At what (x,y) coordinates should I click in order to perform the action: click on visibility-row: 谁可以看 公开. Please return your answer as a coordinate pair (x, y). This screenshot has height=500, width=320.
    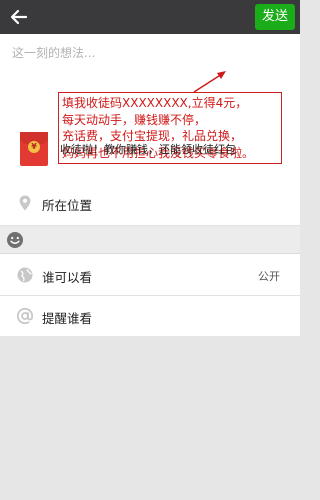
    Looking at the image, I should click on (150, 275).